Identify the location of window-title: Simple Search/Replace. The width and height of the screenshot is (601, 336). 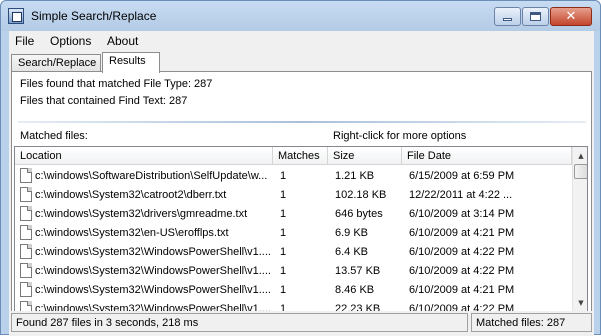
(94, 16).